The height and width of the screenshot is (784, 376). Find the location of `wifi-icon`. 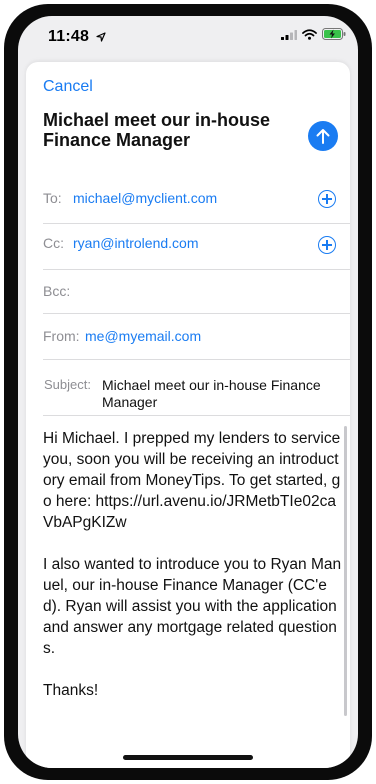

wifi-icon is located at coordinates (309, 34).